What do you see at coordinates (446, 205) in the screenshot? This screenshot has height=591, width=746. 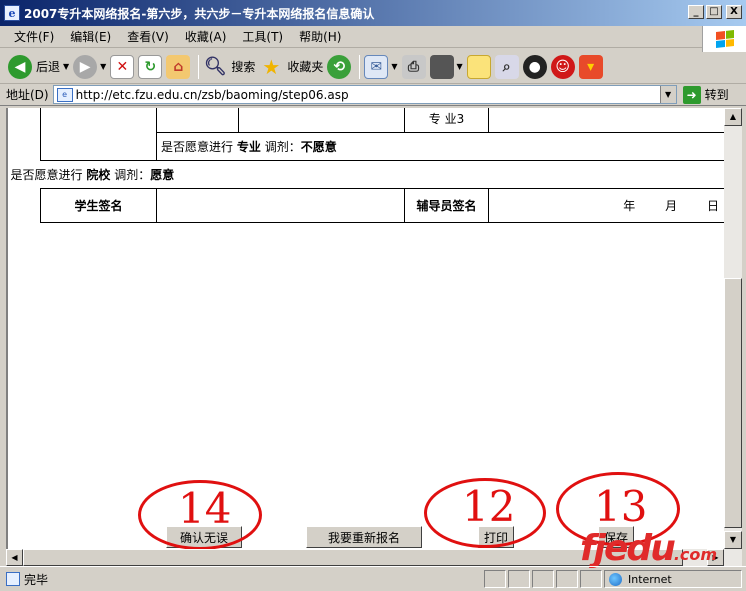 I see `counselor-sign-label: 辅导员签名` at bounding box center [446, 205].